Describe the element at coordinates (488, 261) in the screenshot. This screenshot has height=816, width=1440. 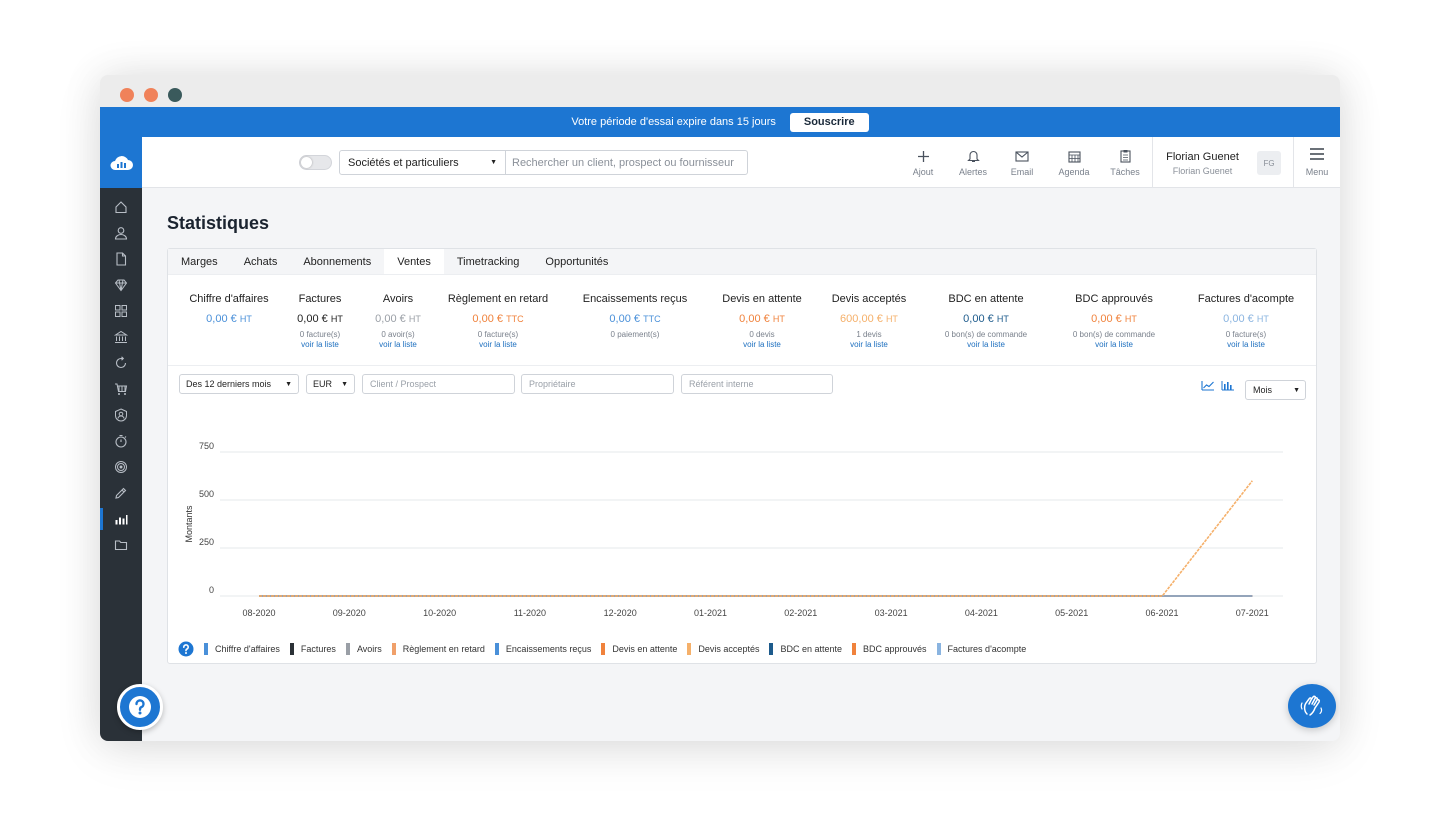
I see `tab-timetracking: Timetracking` at that location.